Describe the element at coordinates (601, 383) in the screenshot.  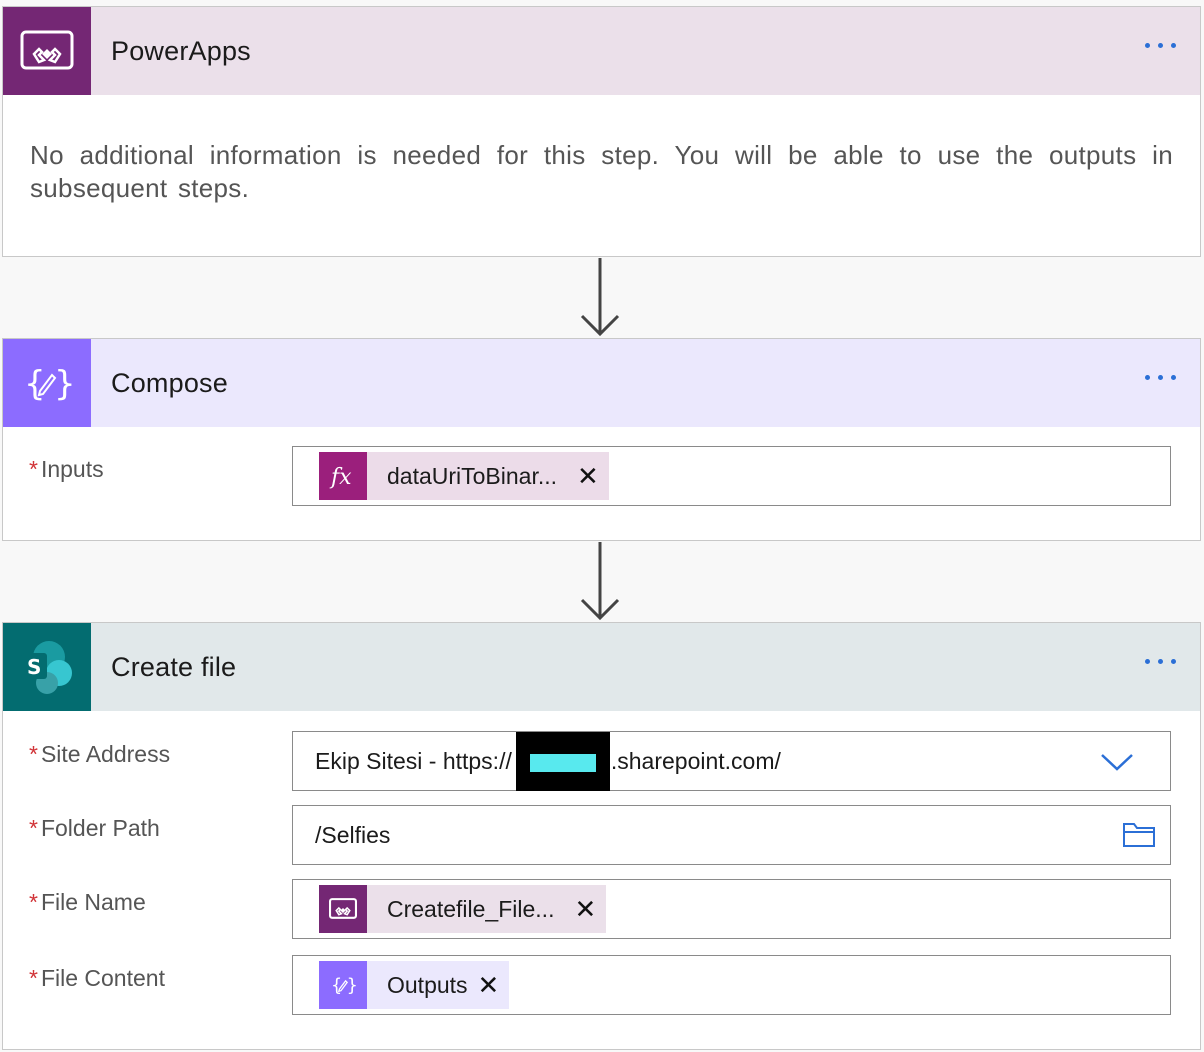
I see `compose-step-header: { } Compose` at that location.